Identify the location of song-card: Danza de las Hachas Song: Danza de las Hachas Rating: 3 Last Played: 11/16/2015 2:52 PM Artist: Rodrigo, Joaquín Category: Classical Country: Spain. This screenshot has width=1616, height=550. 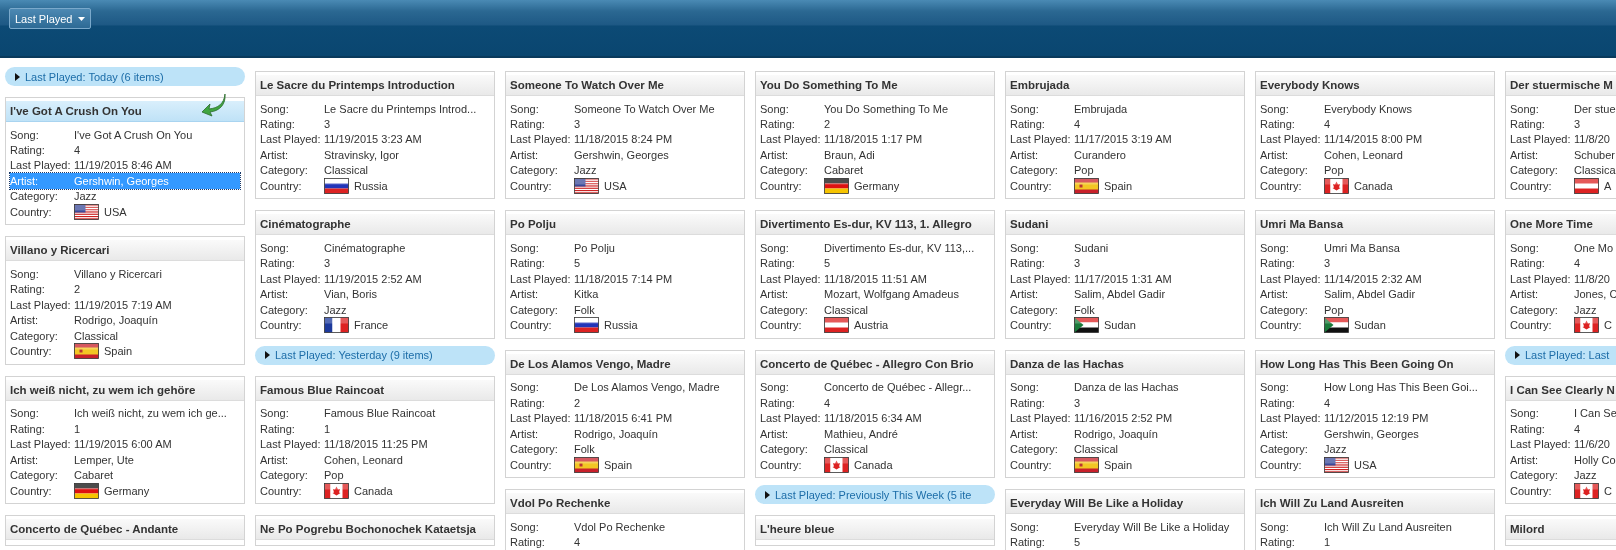
(1125, 414).